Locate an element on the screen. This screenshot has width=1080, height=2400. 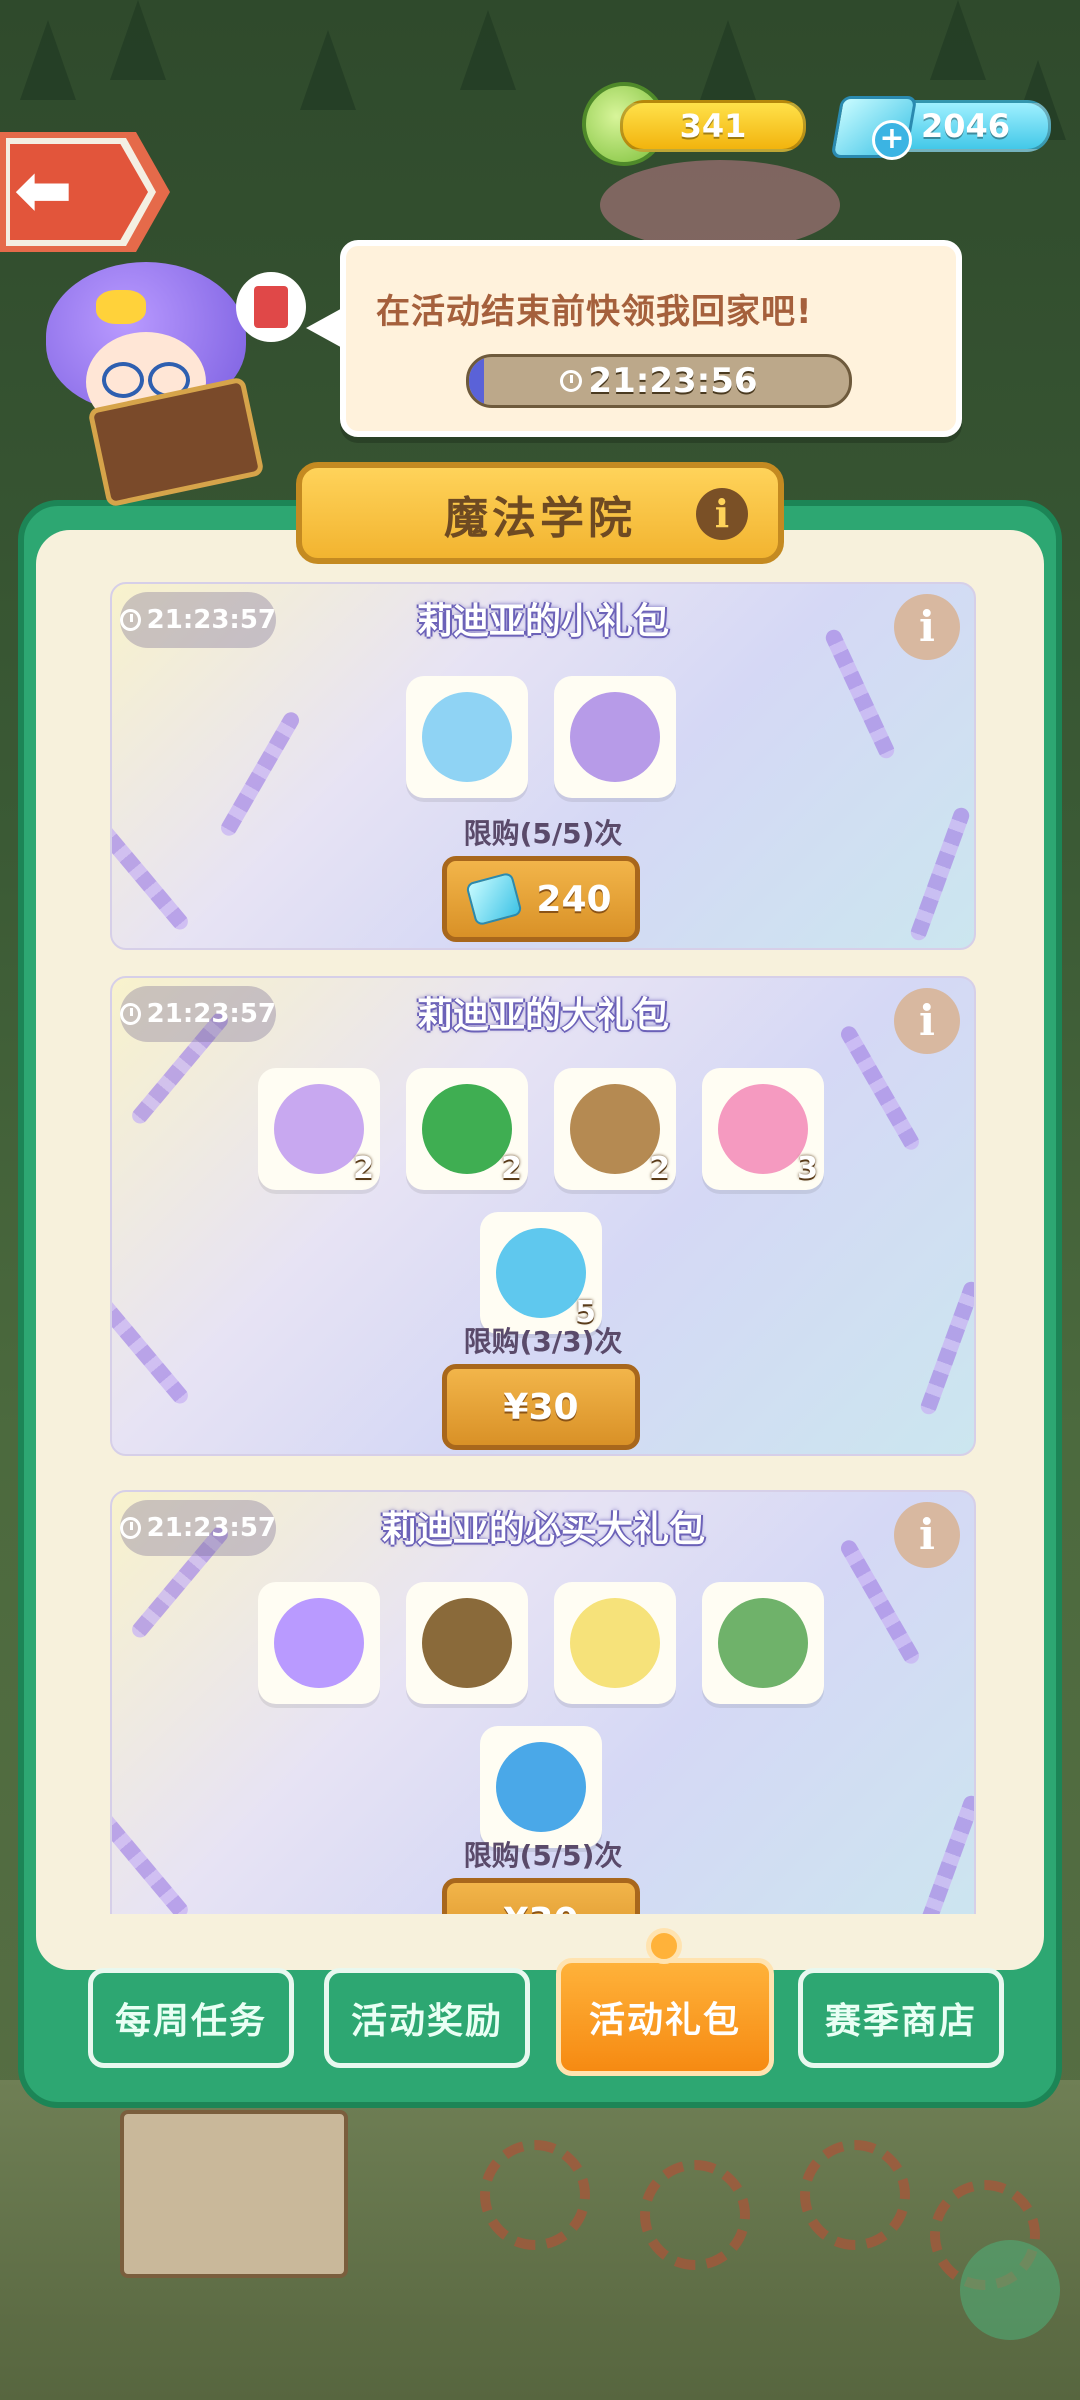
item-quantity: 3 is located at coordinates (807, 1168).